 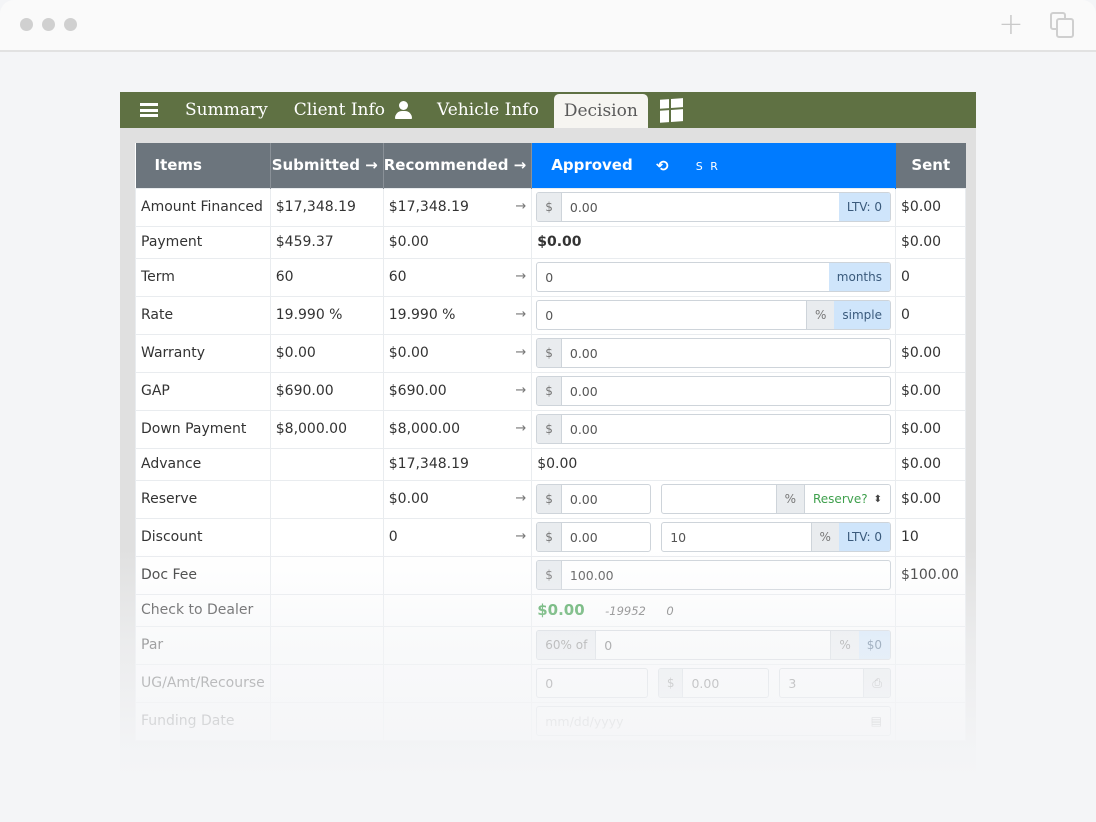 I want to click on recommended-value, so click(x=457, y=683).